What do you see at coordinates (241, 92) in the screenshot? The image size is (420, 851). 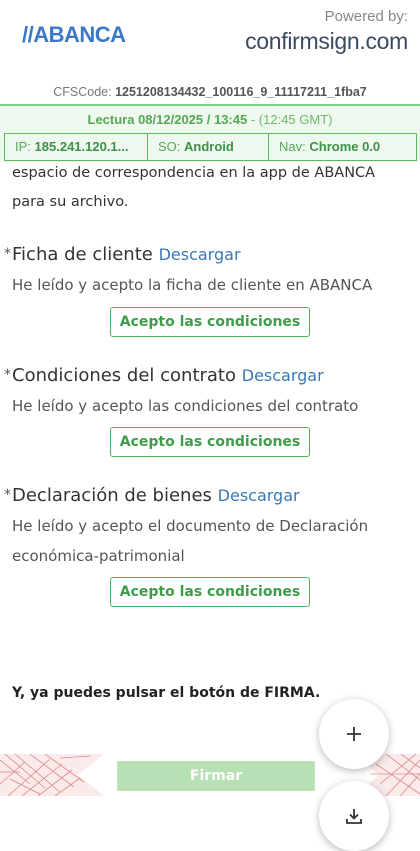 I see `cfs-value: 1251208134432_100116_9_11117211_1fba7` at bounding box center [241, 92].